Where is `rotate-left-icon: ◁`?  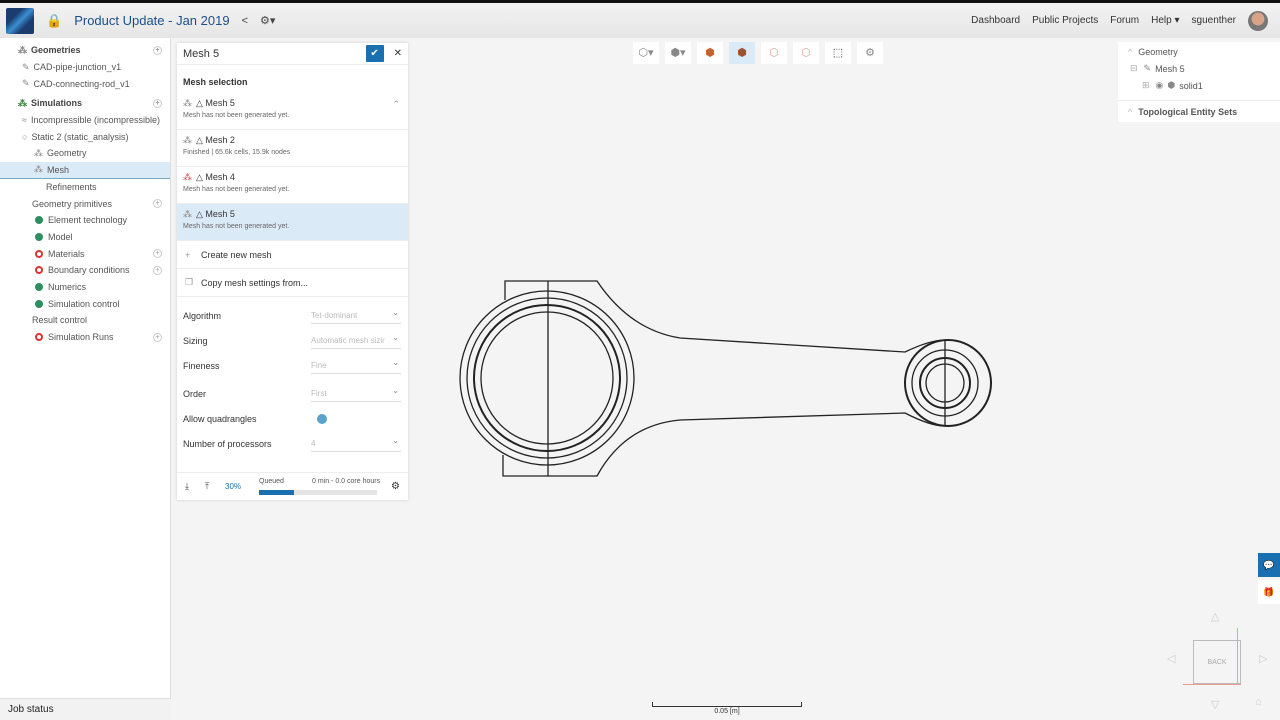
rotate-left-icon: ◁ is located at coordinates (1171, 658).